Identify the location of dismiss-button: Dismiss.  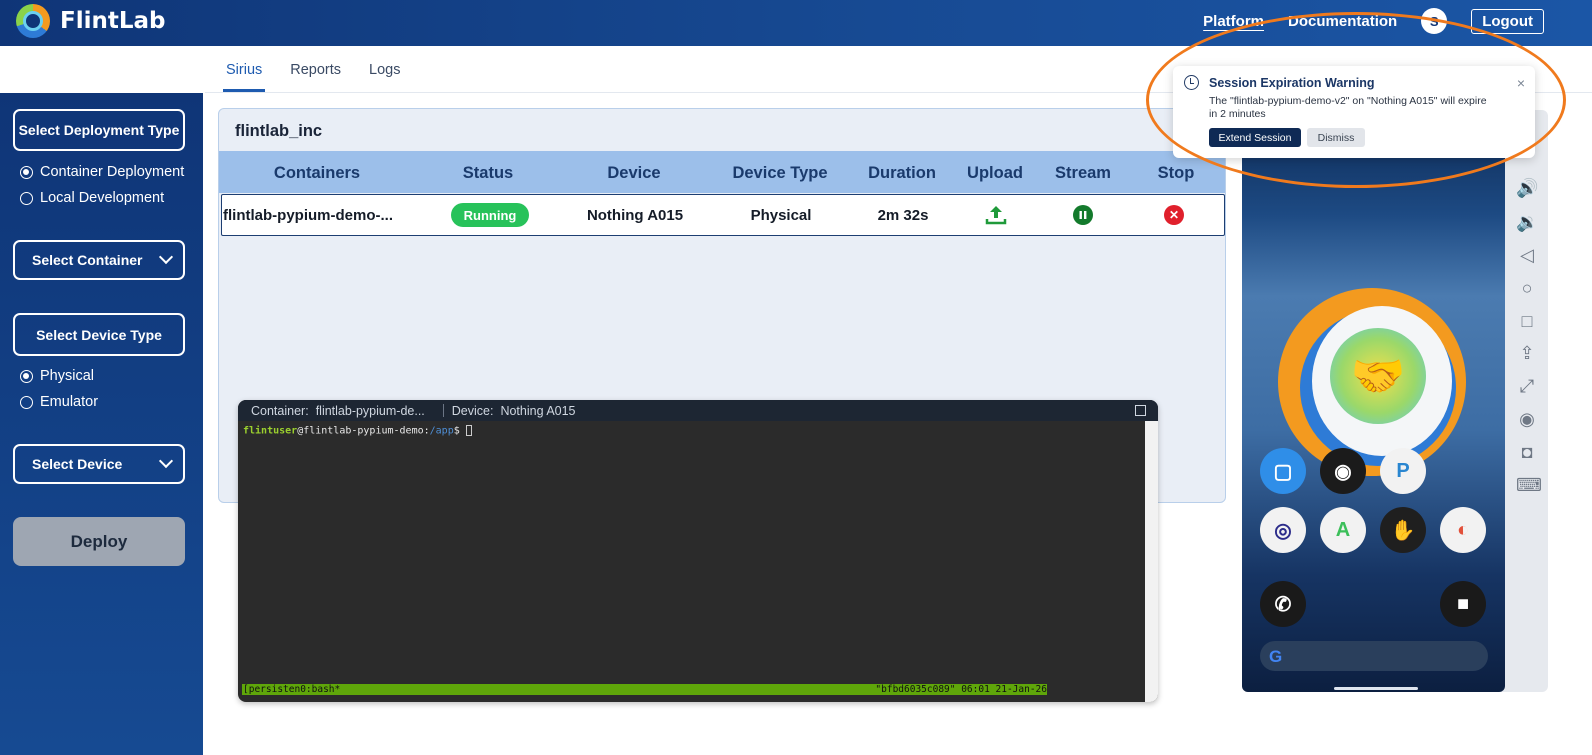
(1336, 137).